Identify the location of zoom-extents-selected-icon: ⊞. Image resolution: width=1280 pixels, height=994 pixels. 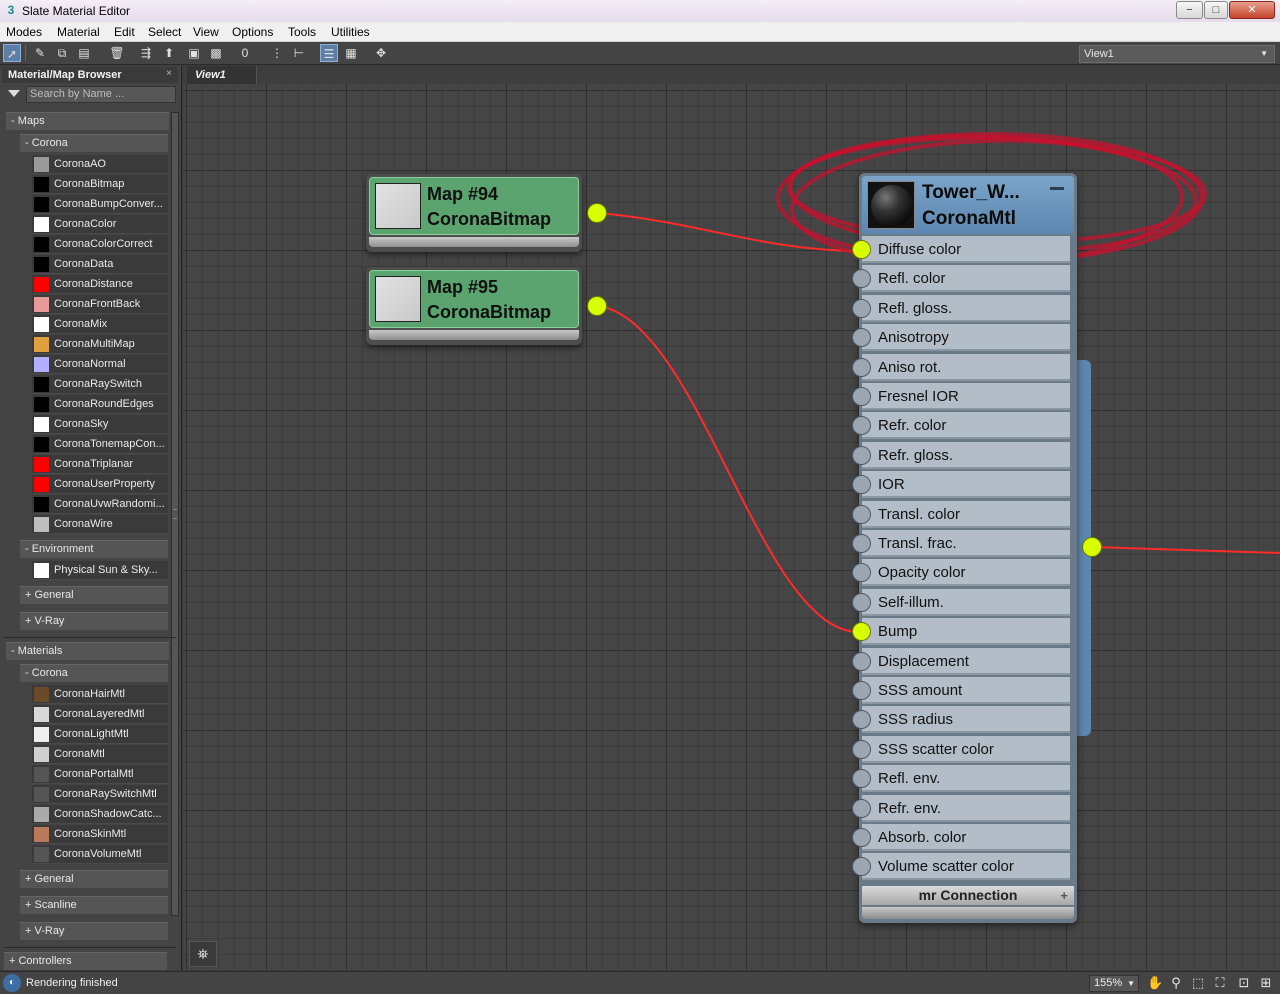
(1266, 983).